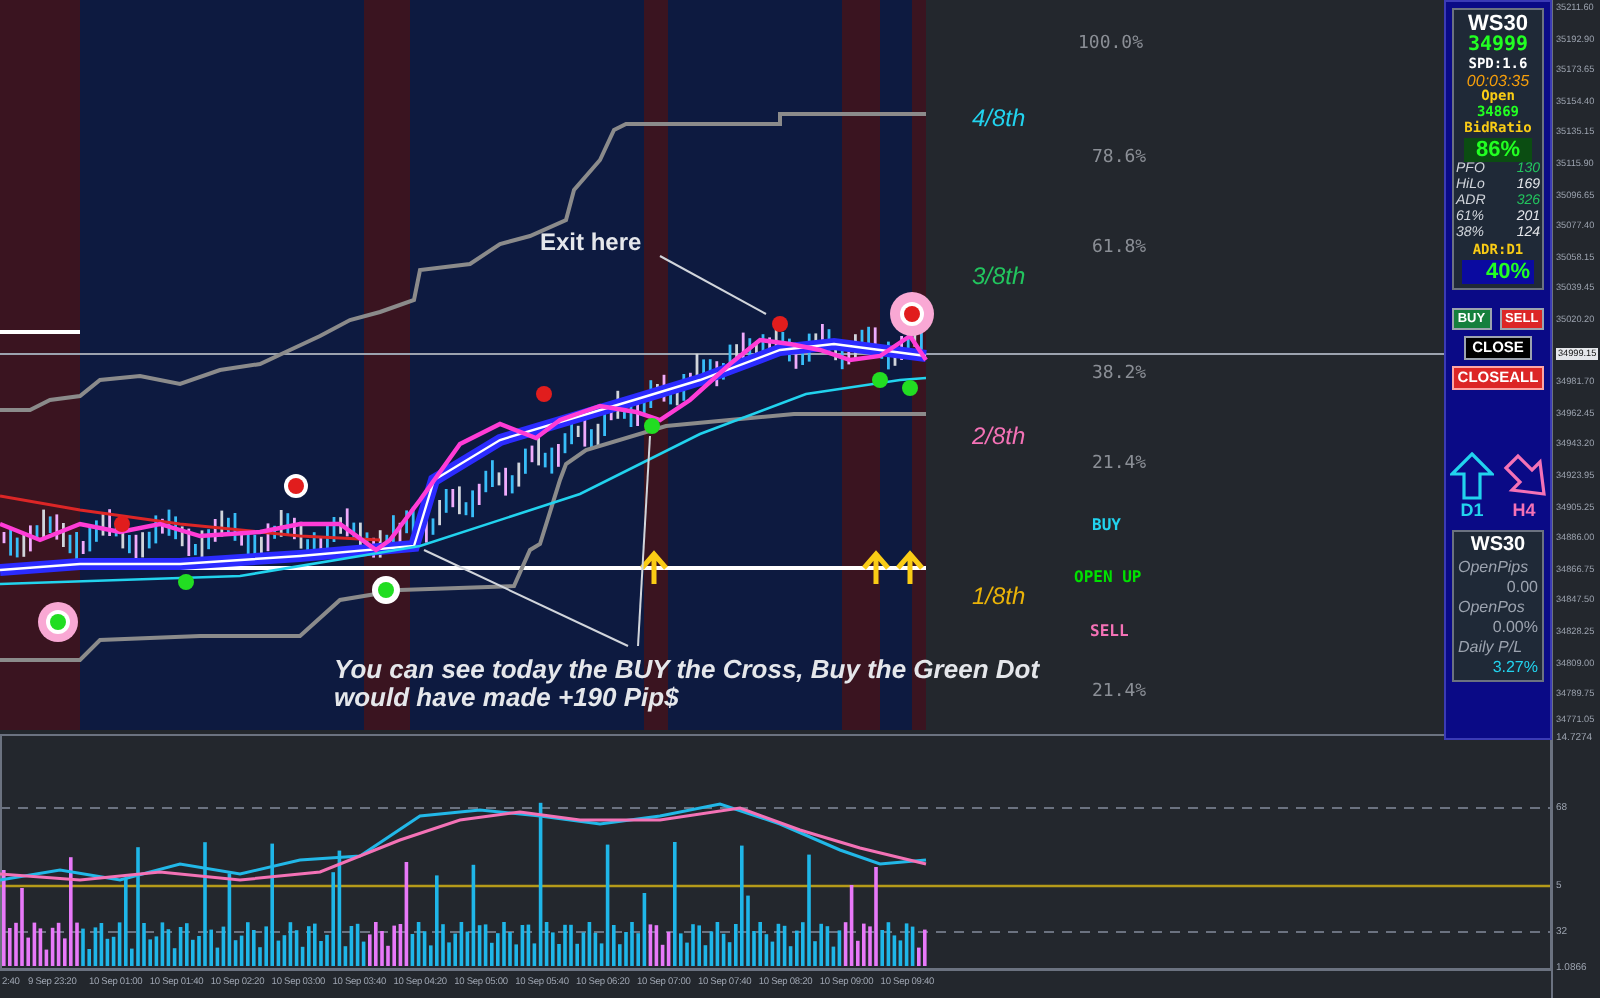 The image size is (1600, 998). What do you see at coordinates (1515, 628) in the screenshot?
I see `account-value: 0.00%` at bounding box center [1515, 628].